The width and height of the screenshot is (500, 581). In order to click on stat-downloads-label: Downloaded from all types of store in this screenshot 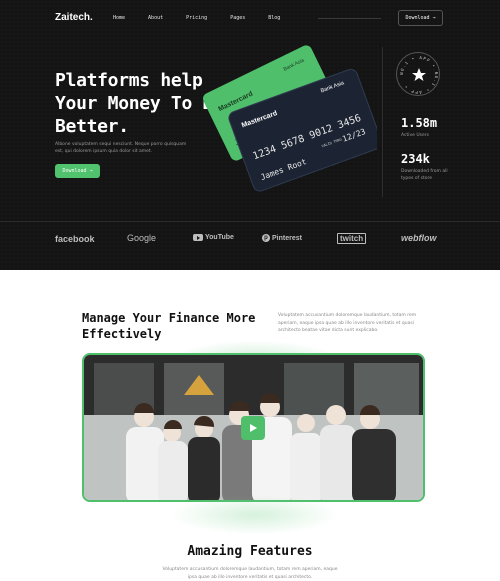, I will do `click(424, 175)`.